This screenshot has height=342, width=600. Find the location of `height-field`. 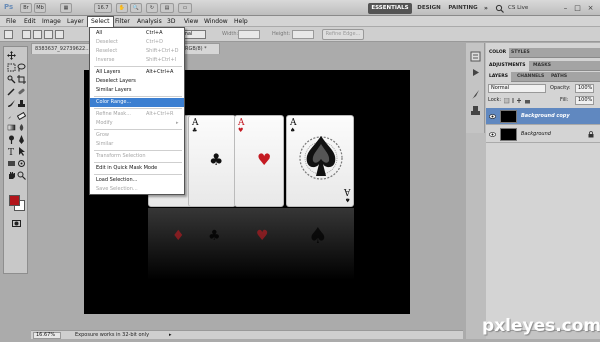

height-field is located at coordinates (303, 34).